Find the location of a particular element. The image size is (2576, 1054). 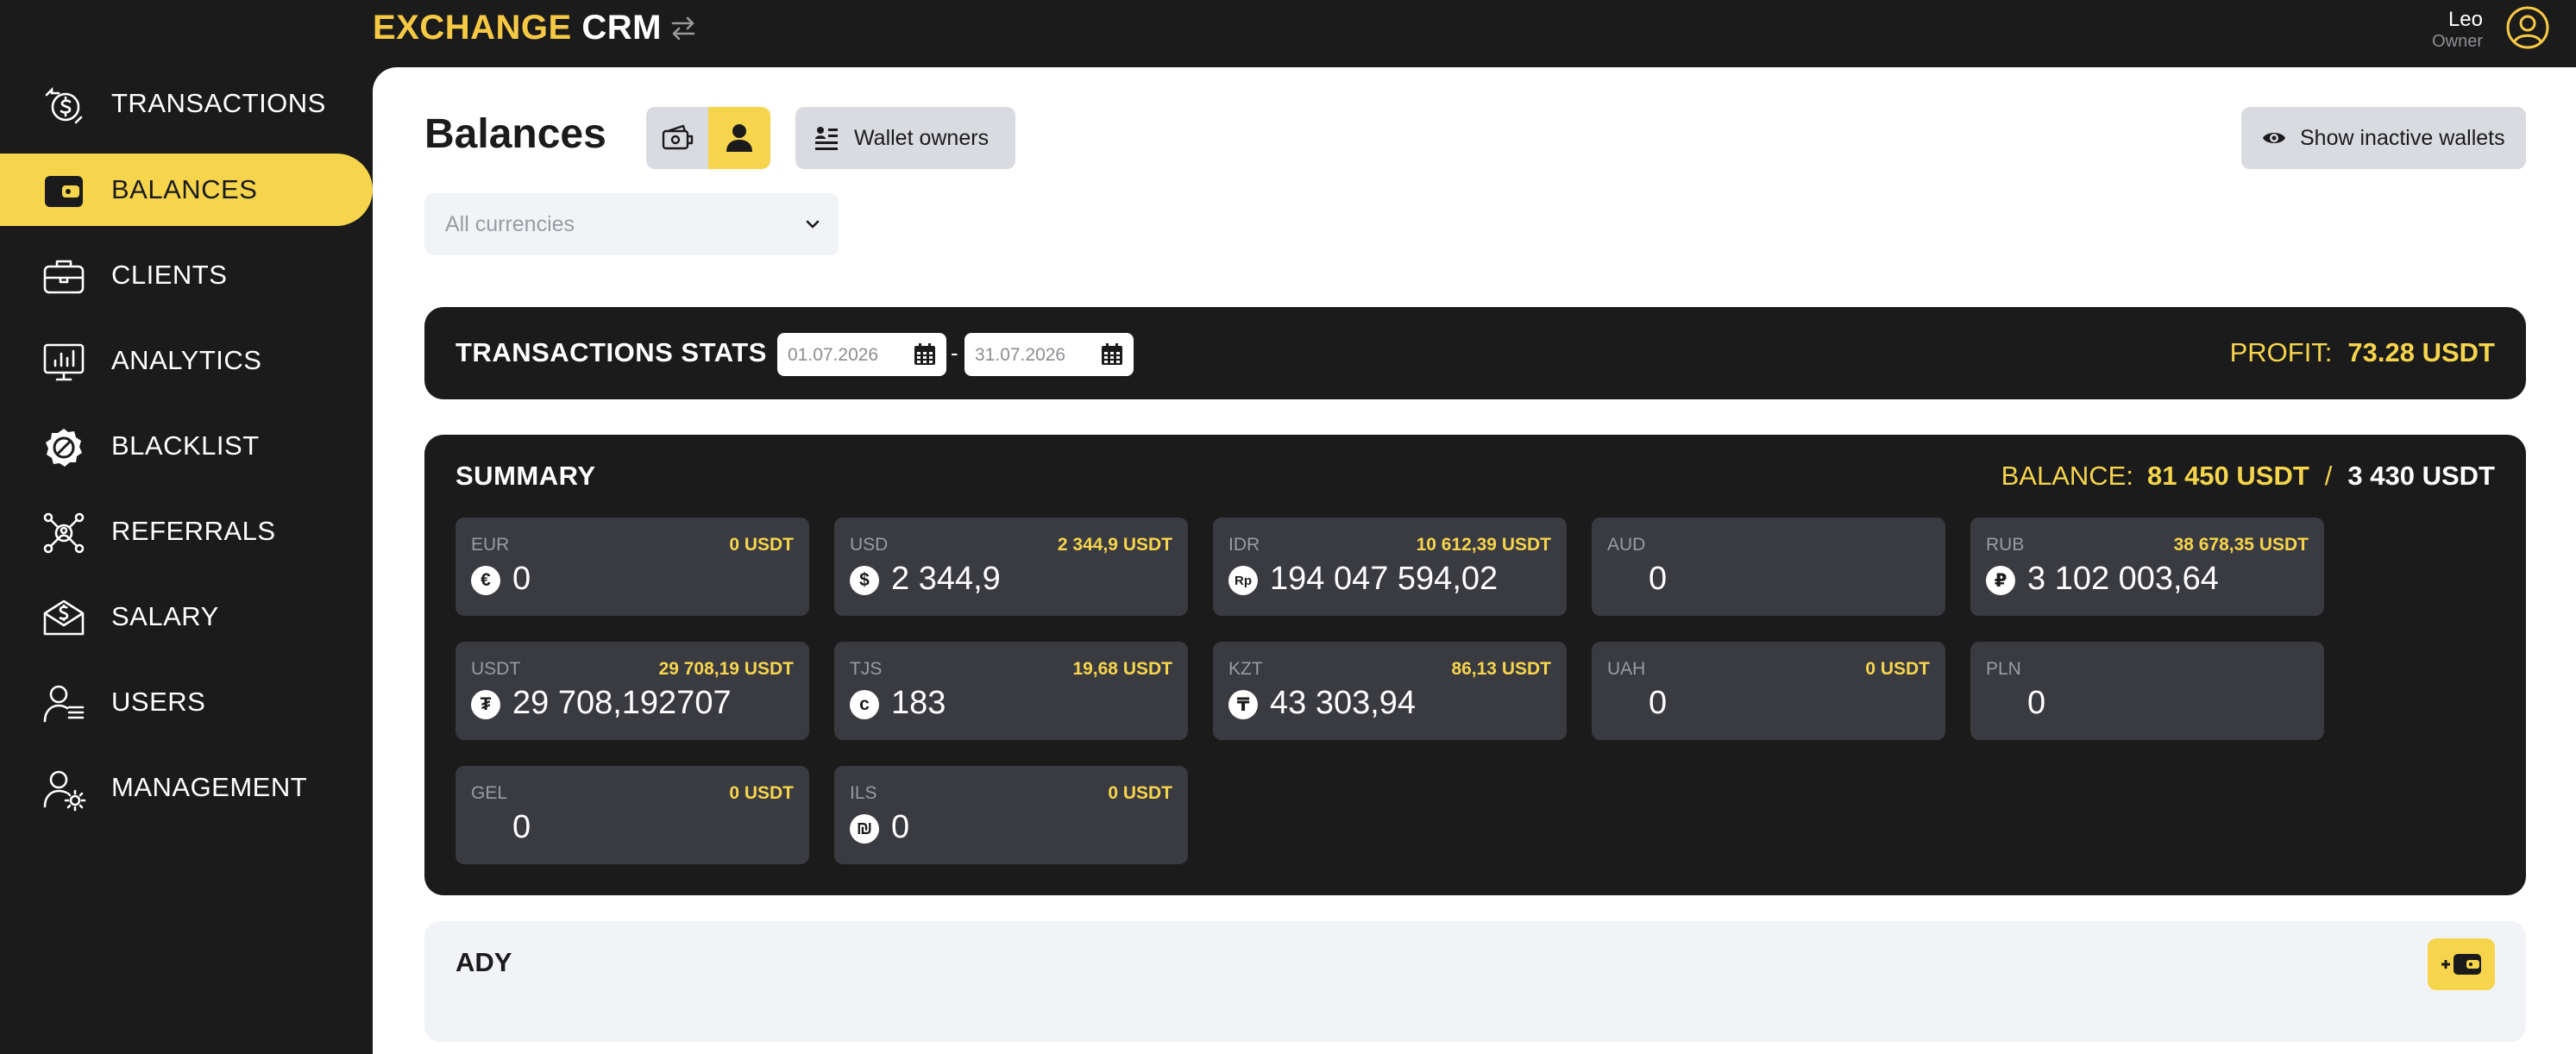

currency-filter-select: All currencies is located at coordinates (631, 224).